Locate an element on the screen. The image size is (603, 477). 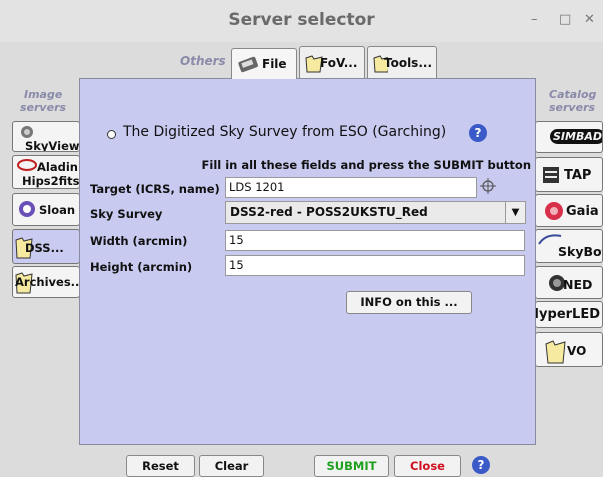
server-aladin-label: Aladin is located at coordinates (57, 167).